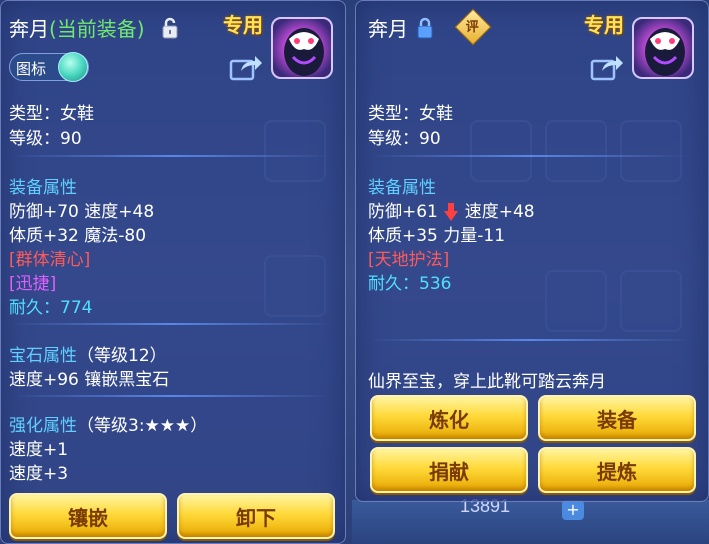 This screenshot has width=709, height=544. What do you see at coordinates (49, 67) in the screenshot?
I see `icon-toggle: 图标` at bounding box center [49, 67].